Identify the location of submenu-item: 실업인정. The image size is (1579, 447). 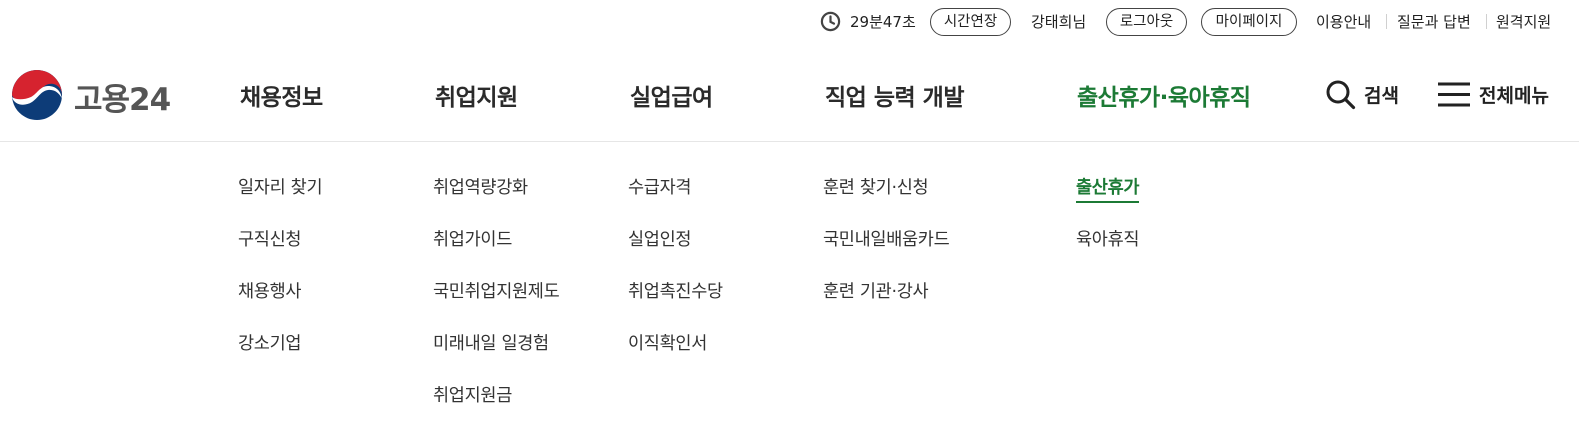
(675, 252).